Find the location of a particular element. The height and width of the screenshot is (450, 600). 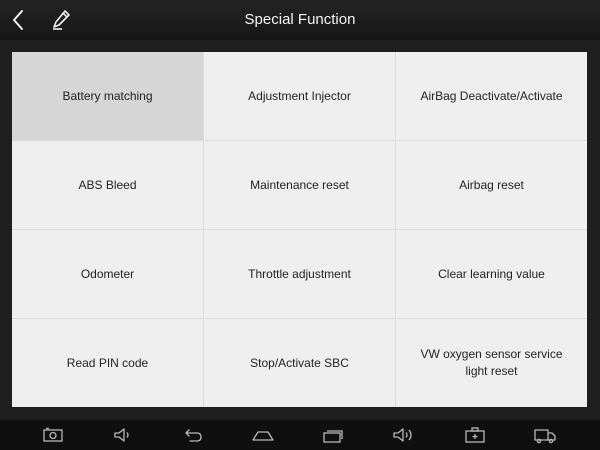

home-button is located at coordinates (263, 435).